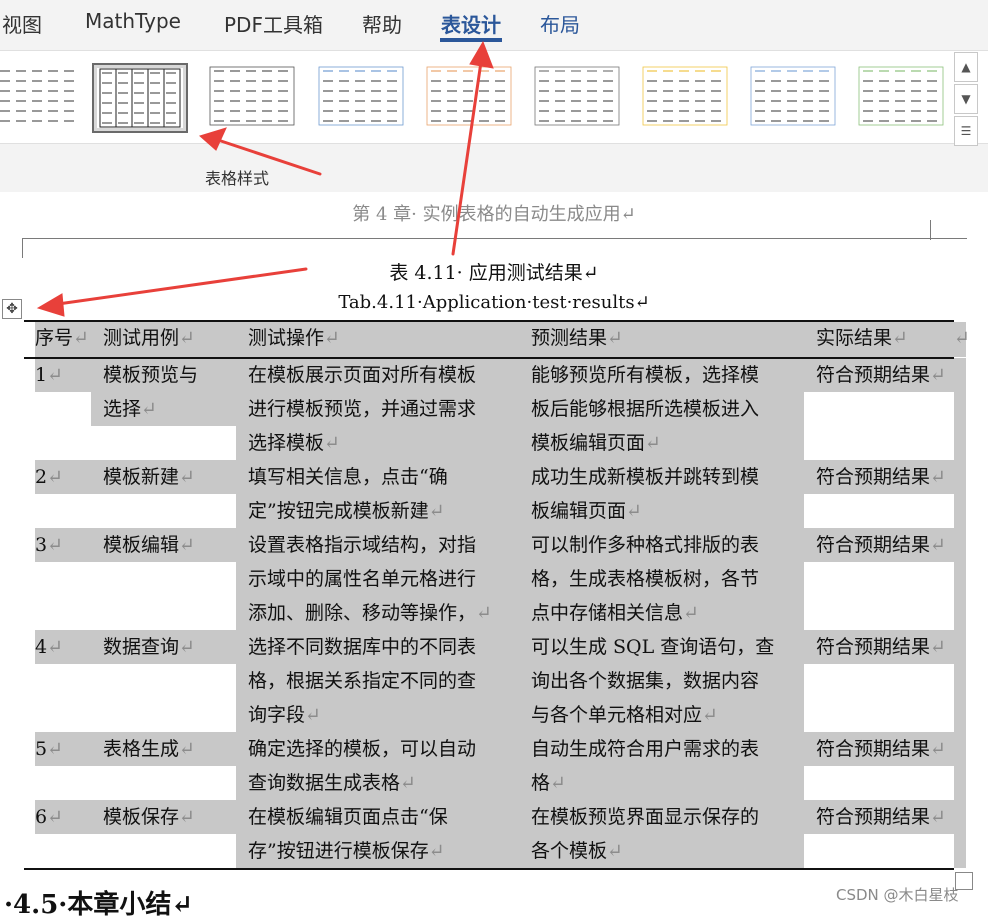 This screenshot has height=921, width=988. What do you see at coordinates (149, 749) in the screenshot?
I see `cell-test-case: 表格生成↵` at bounding box center [149, 749].